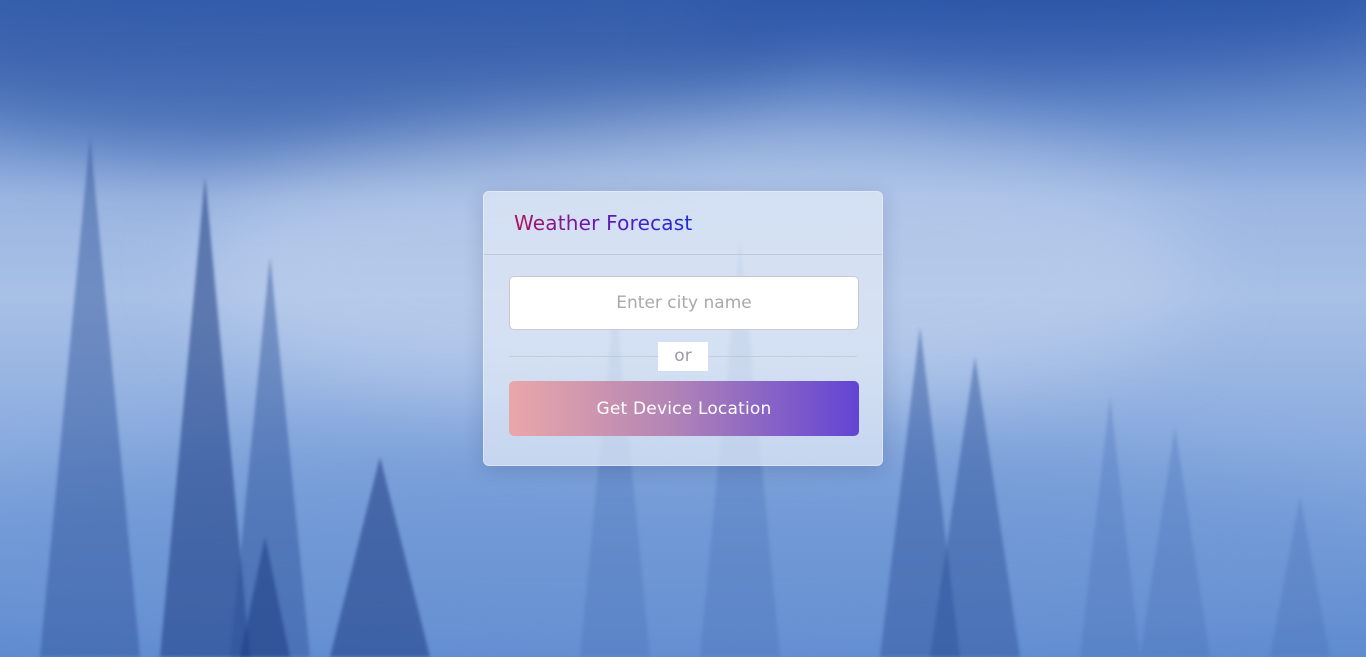 Image resolution: width=1366 pixels, height=657 pixels. What do you see at coordinates (684, 303) in the screenshot?
I see `city-search-input` at bounding box center [684, 303].